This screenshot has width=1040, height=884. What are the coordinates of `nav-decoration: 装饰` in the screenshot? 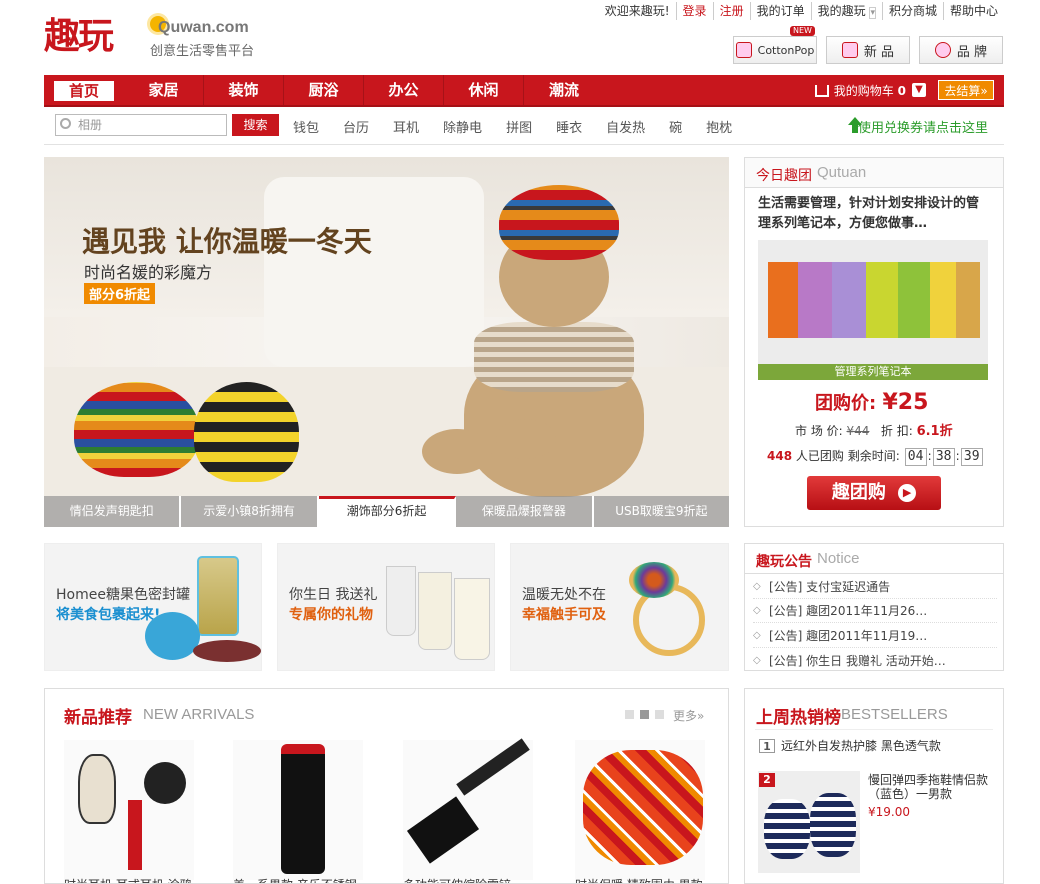 It's located at (244, 90).